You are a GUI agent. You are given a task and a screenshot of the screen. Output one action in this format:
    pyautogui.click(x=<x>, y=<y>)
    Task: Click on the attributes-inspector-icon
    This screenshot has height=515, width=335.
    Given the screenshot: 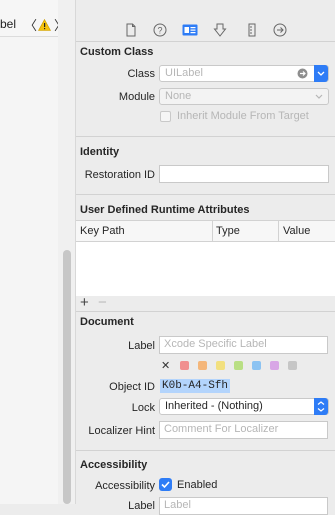 What is the action you would take?
    pyautogui.click(x=220, y=30)
    